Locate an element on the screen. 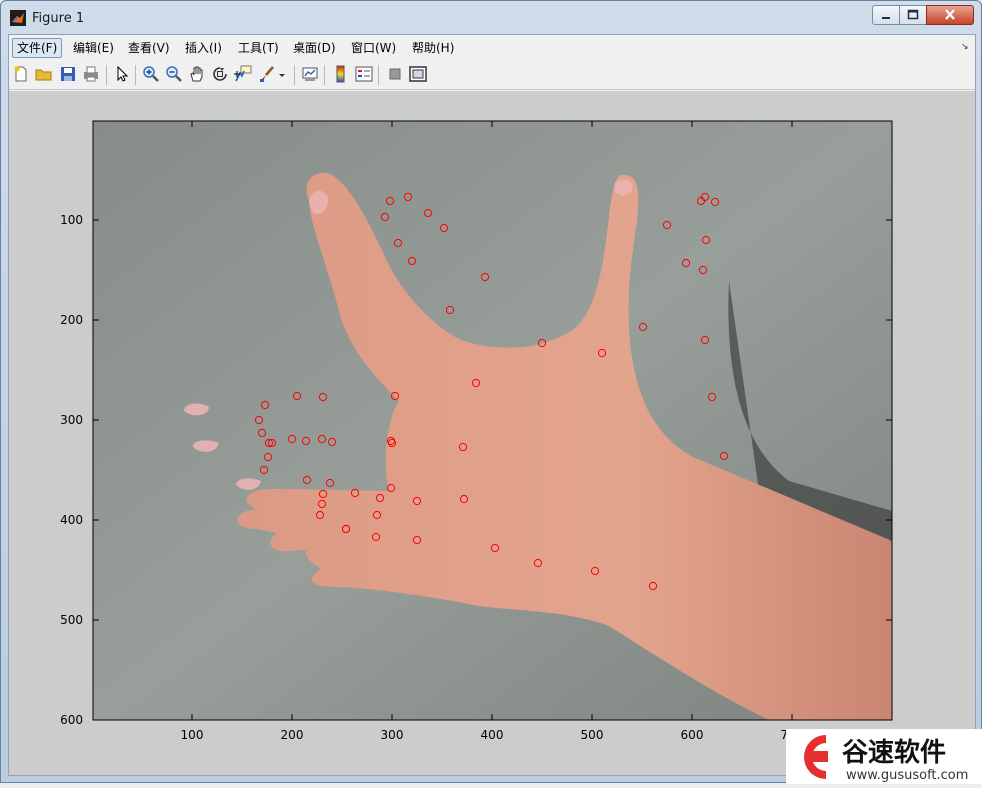 The height and width of the screenshot is (788, 982). menu-file: 文件(F) is located at coordinates (37, 48).